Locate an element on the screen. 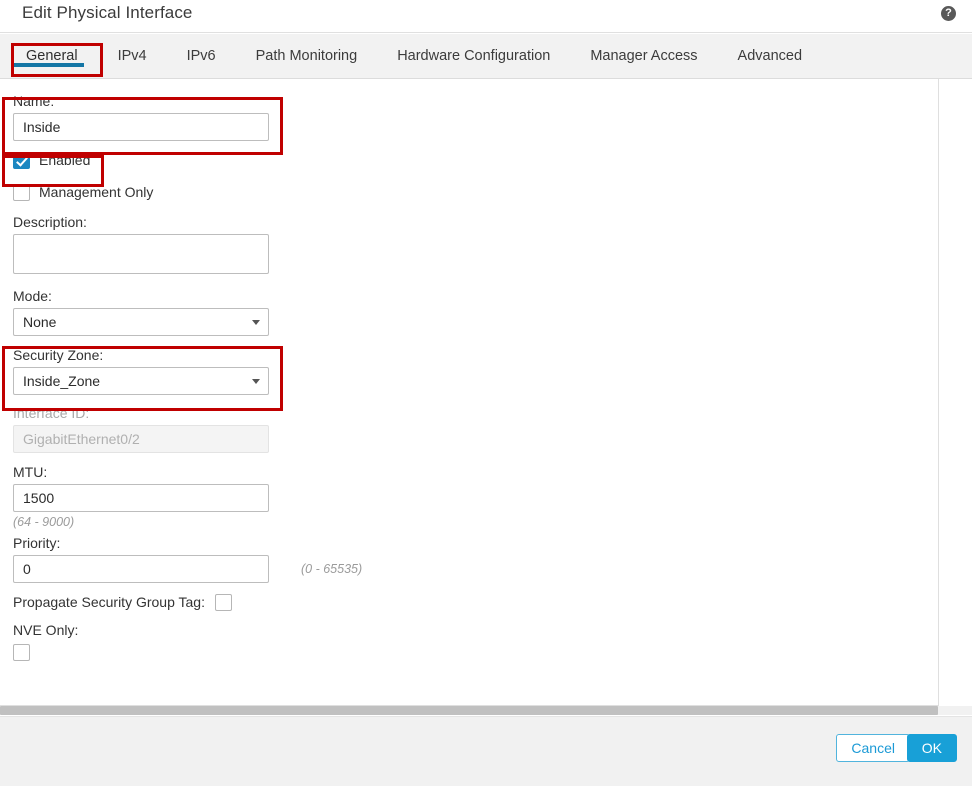 This screenshot has width=972, height=786. priority-input is located at coordinates (141, 569).